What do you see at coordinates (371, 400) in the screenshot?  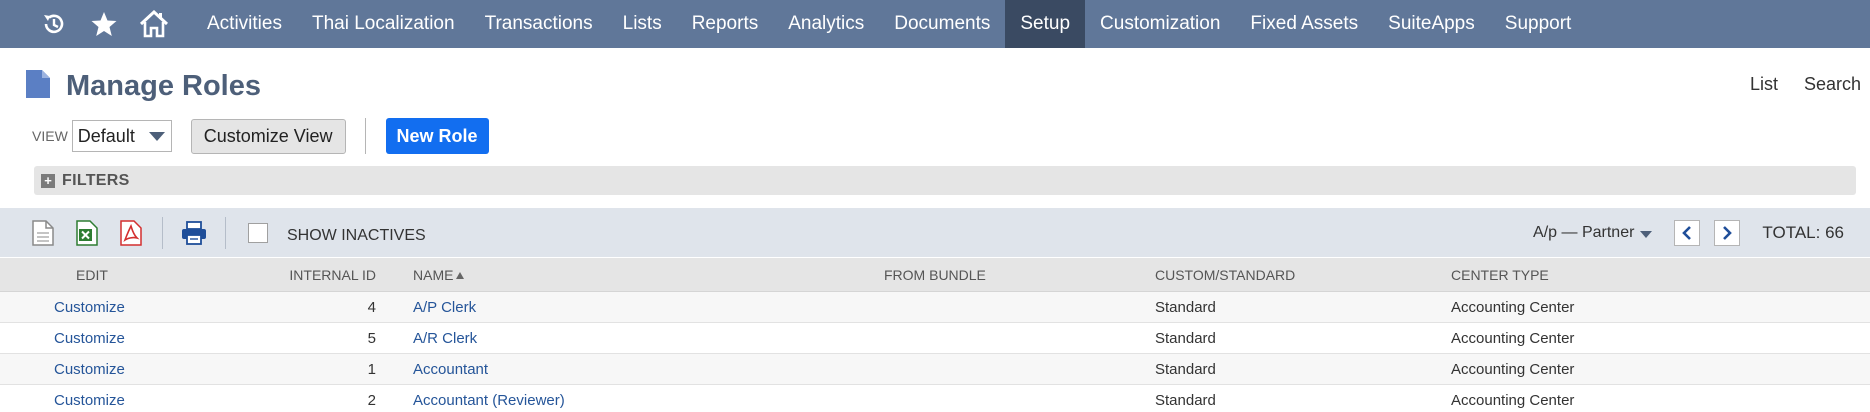 I see `internal-id-cell: 2` at bounding box center [371, 400].